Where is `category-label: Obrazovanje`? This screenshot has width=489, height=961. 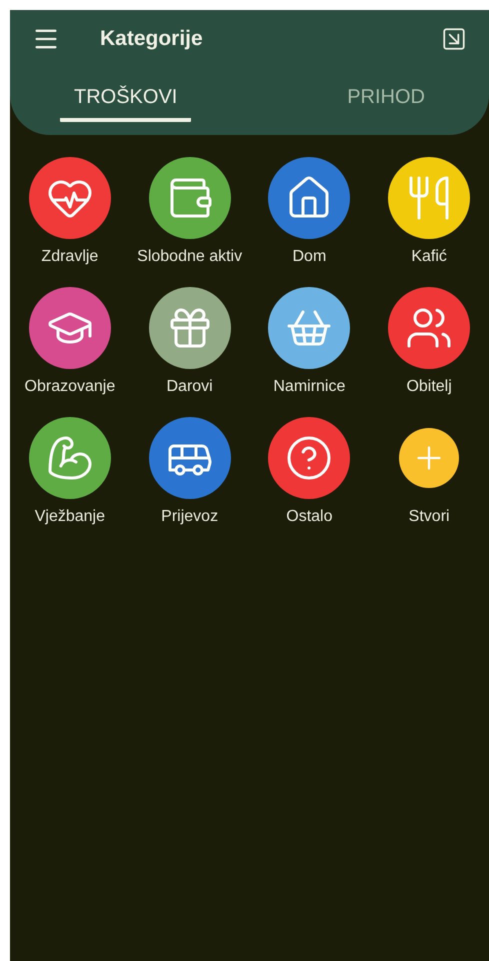 category-label: Obrazovanje is located at coordinates (70, 387).